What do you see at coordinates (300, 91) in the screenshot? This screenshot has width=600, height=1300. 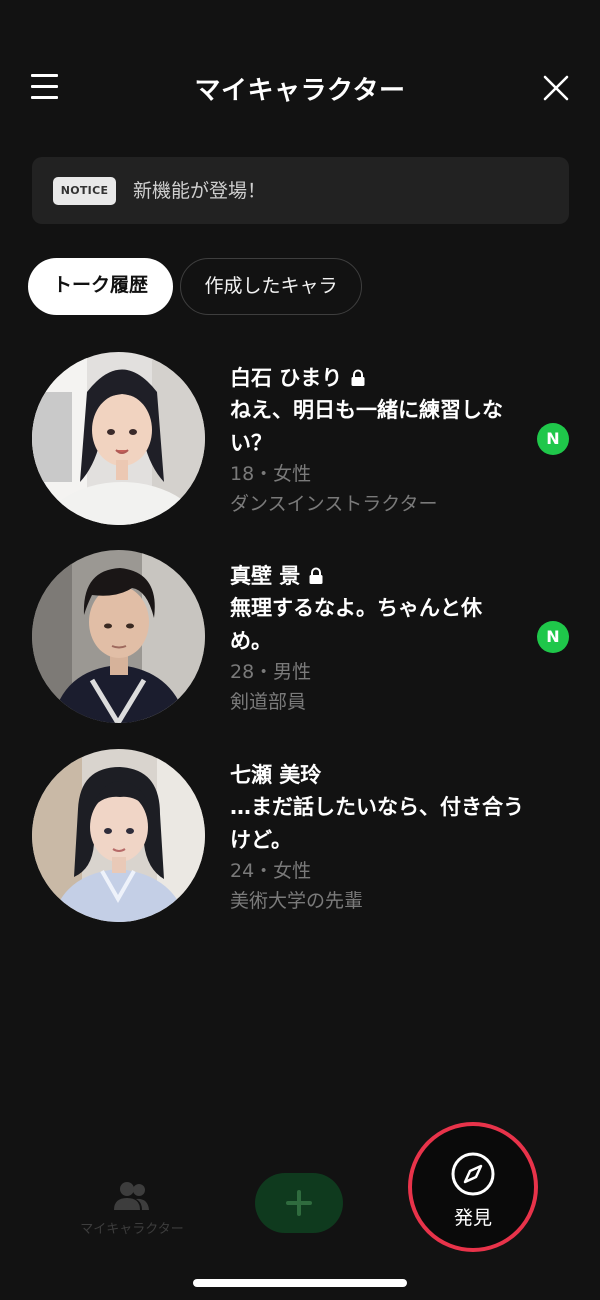 I see `page-title: マイキャラクター` at bounding box center [300, 91].